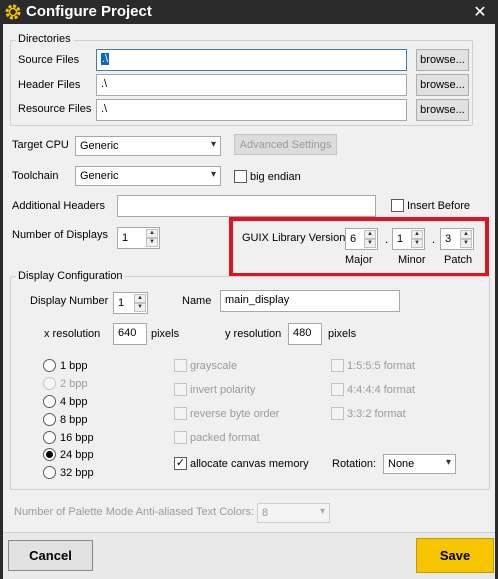 The image size is (498, 579). I want to click on display-number-spinner: 1 ▲ ▼, so click(130, 303).